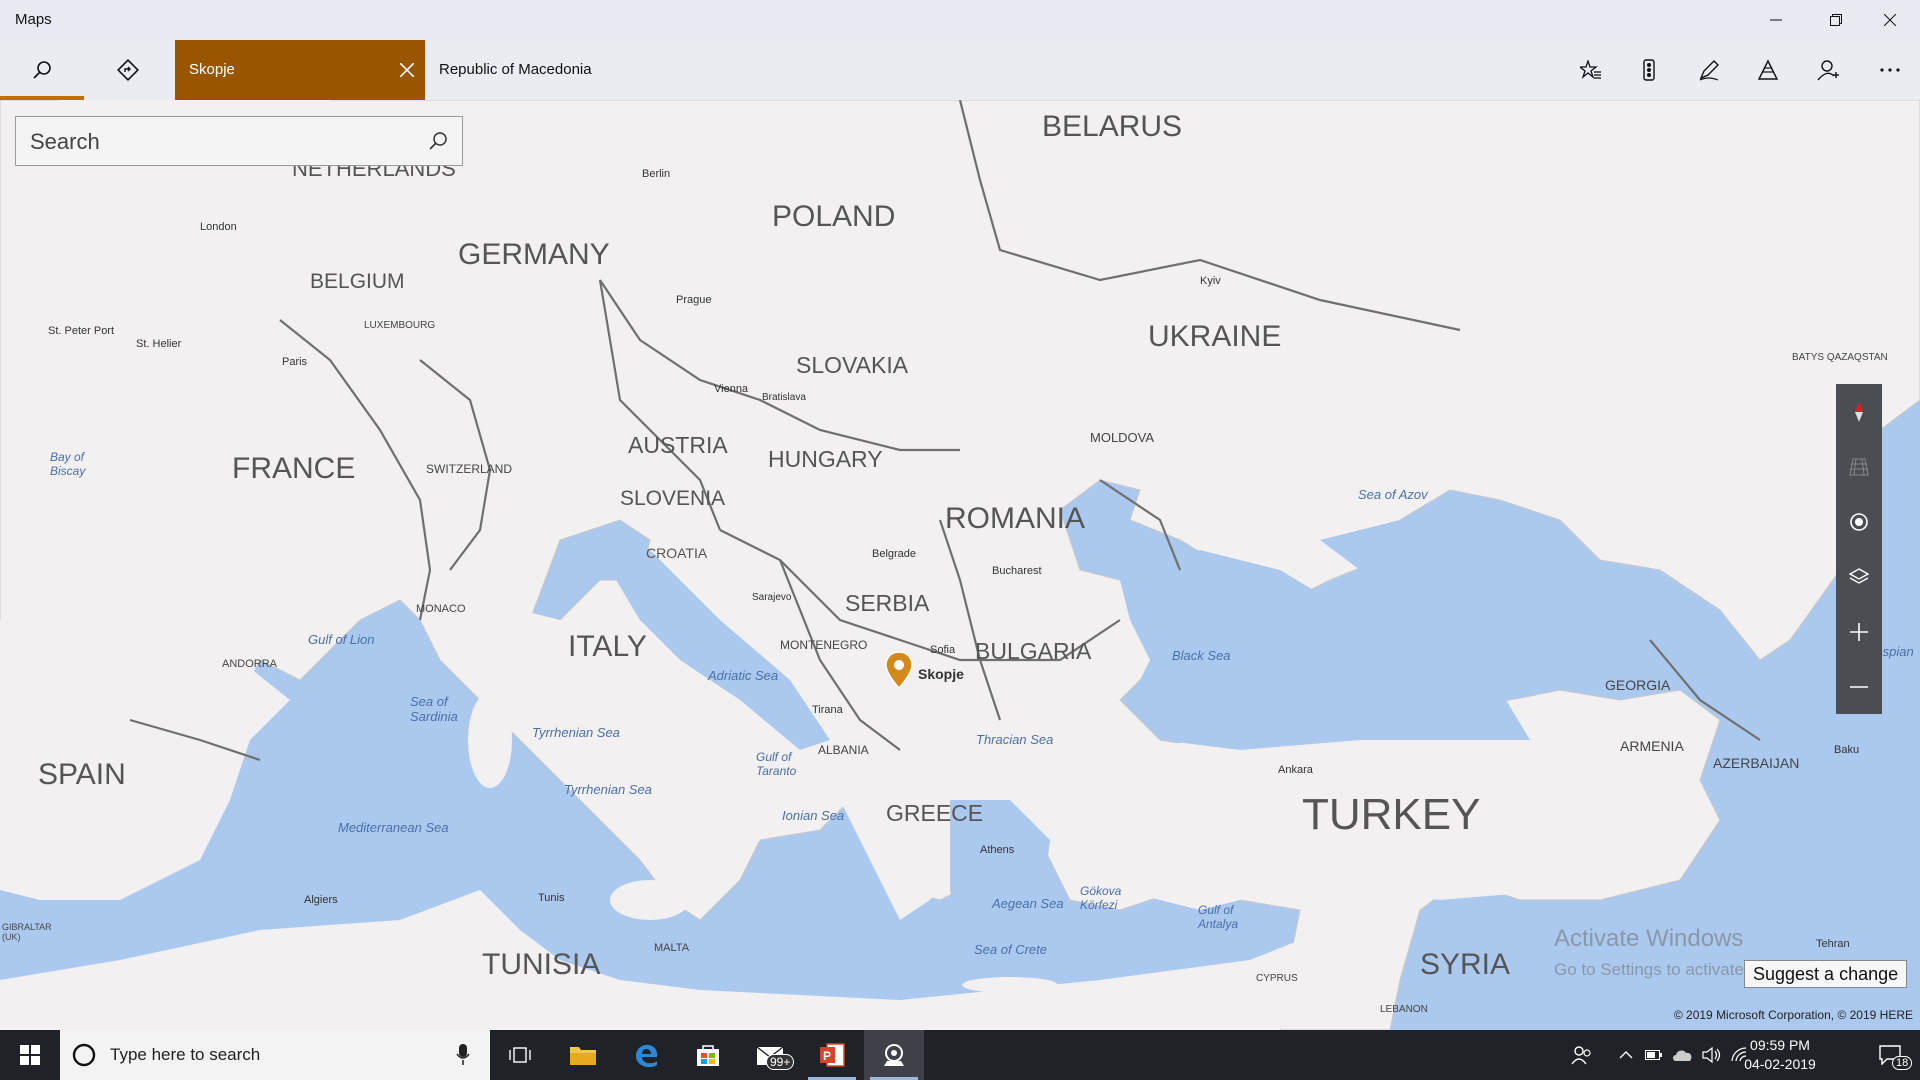 The width and height of the screenshot is (1920, 1080). Describe the element at coordinates (827, 710) in the screenshot. I see `city-tirana: Tirana` at that location.